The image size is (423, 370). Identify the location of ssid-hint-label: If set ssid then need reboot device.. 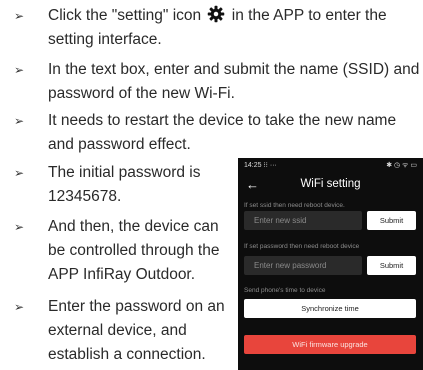
(294, 205).